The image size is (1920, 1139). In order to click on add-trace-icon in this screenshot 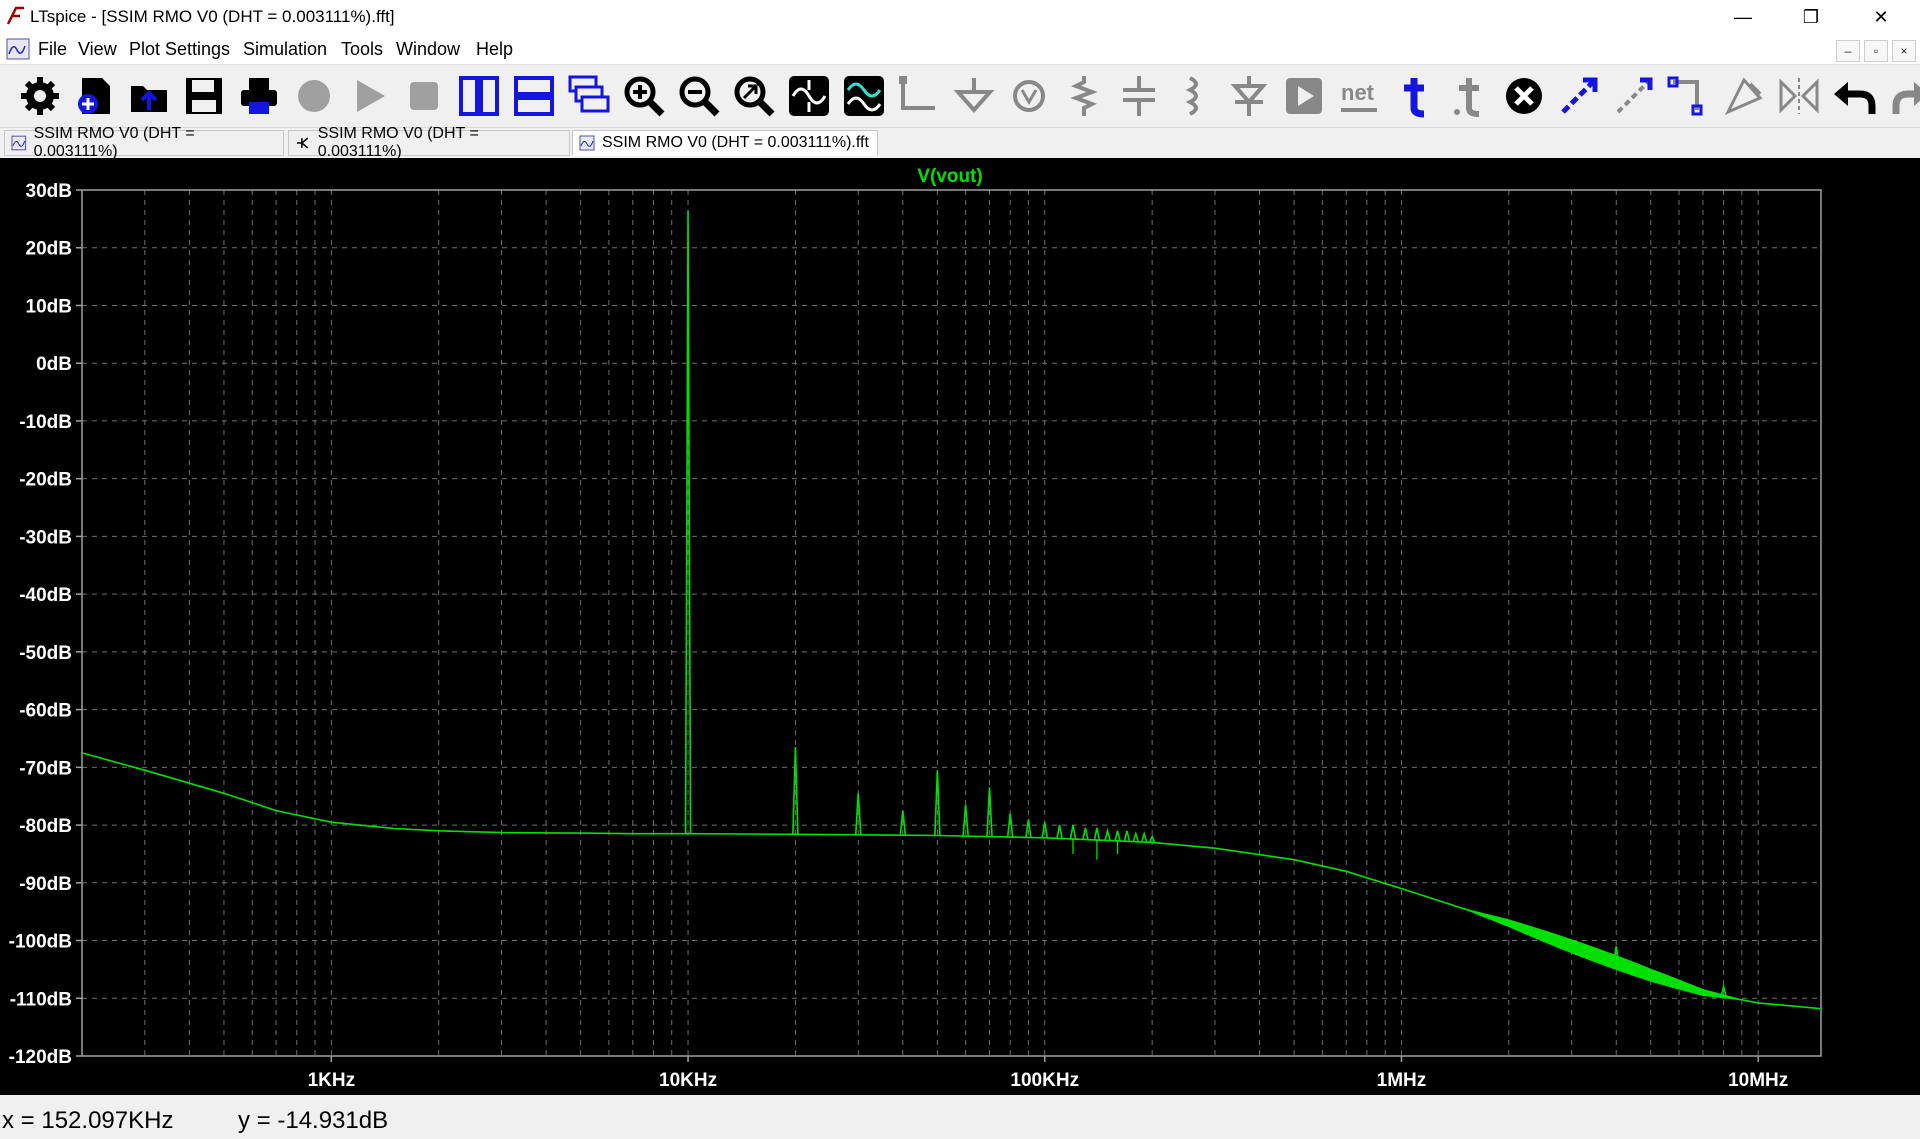, I will do `click(864, 96)`.